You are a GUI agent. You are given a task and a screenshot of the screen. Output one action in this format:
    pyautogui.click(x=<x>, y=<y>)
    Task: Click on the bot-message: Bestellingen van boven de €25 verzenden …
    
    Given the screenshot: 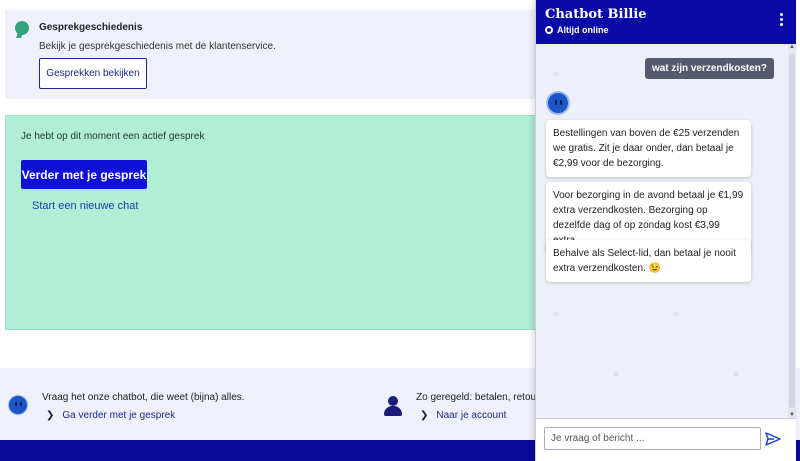 What is the action you would take?
    pyautogui.click(x=648, y=148)
    